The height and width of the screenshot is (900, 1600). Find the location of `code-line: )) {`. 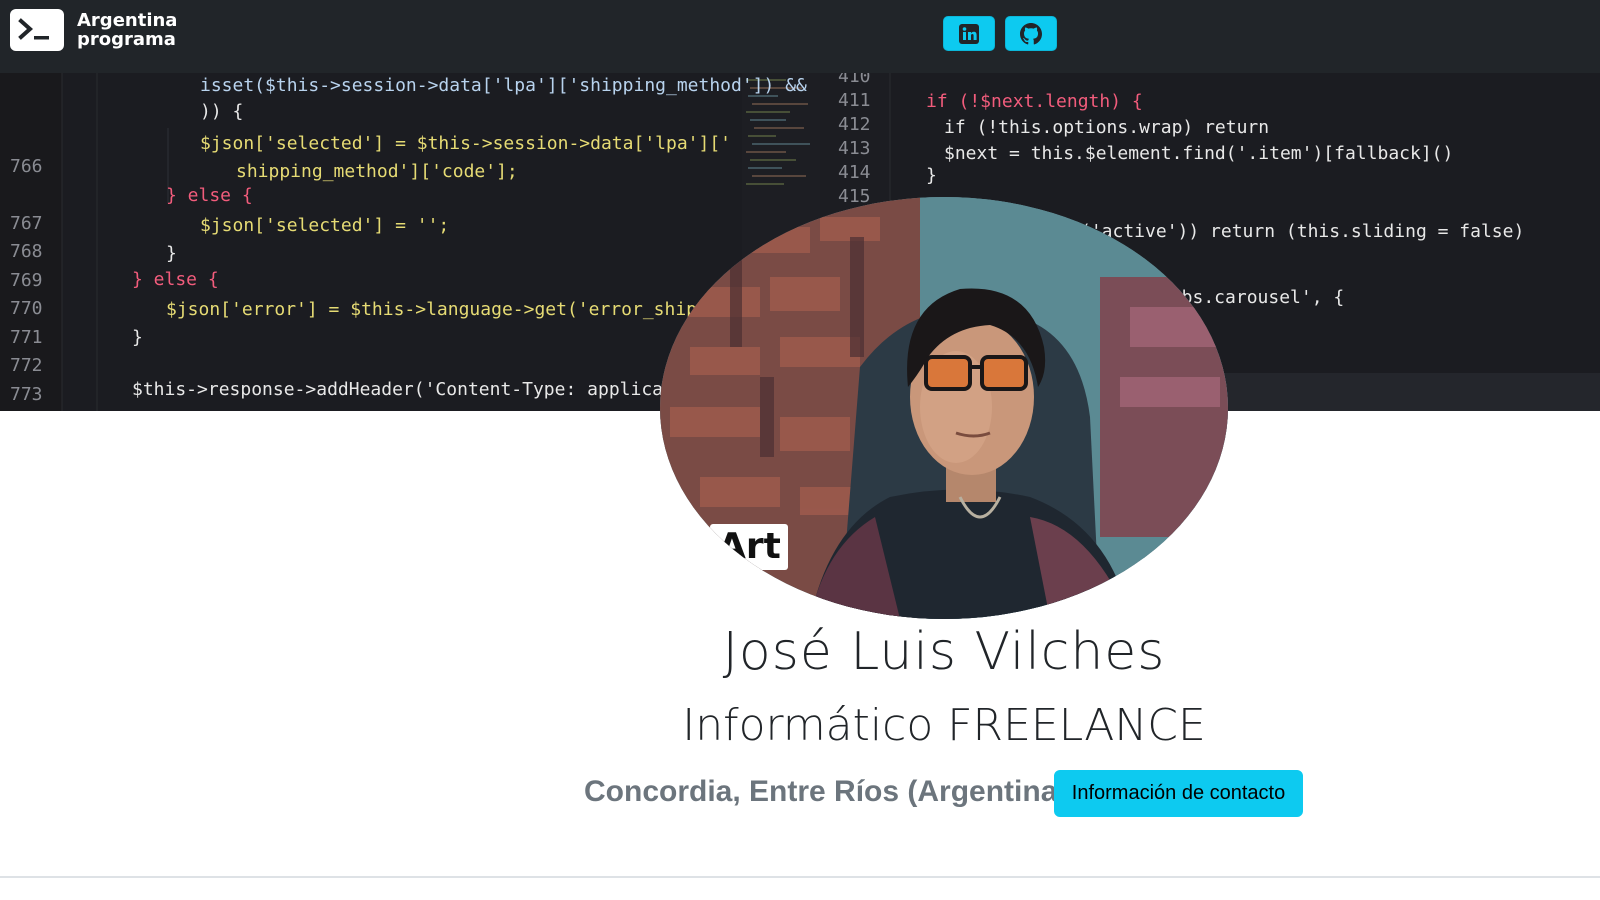

code-line: )) { is located at coordinates (222, 111).